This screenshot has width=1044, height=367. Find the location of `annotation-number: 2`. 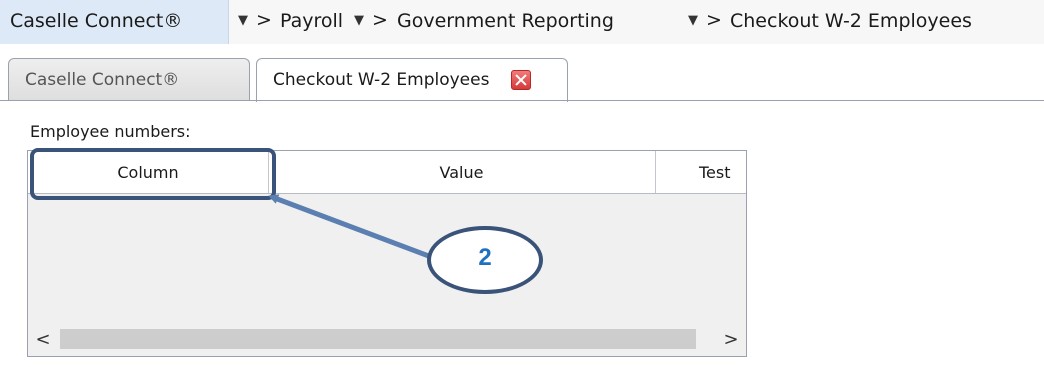

annotation-number: 2 is located at coordinates (485, 257).